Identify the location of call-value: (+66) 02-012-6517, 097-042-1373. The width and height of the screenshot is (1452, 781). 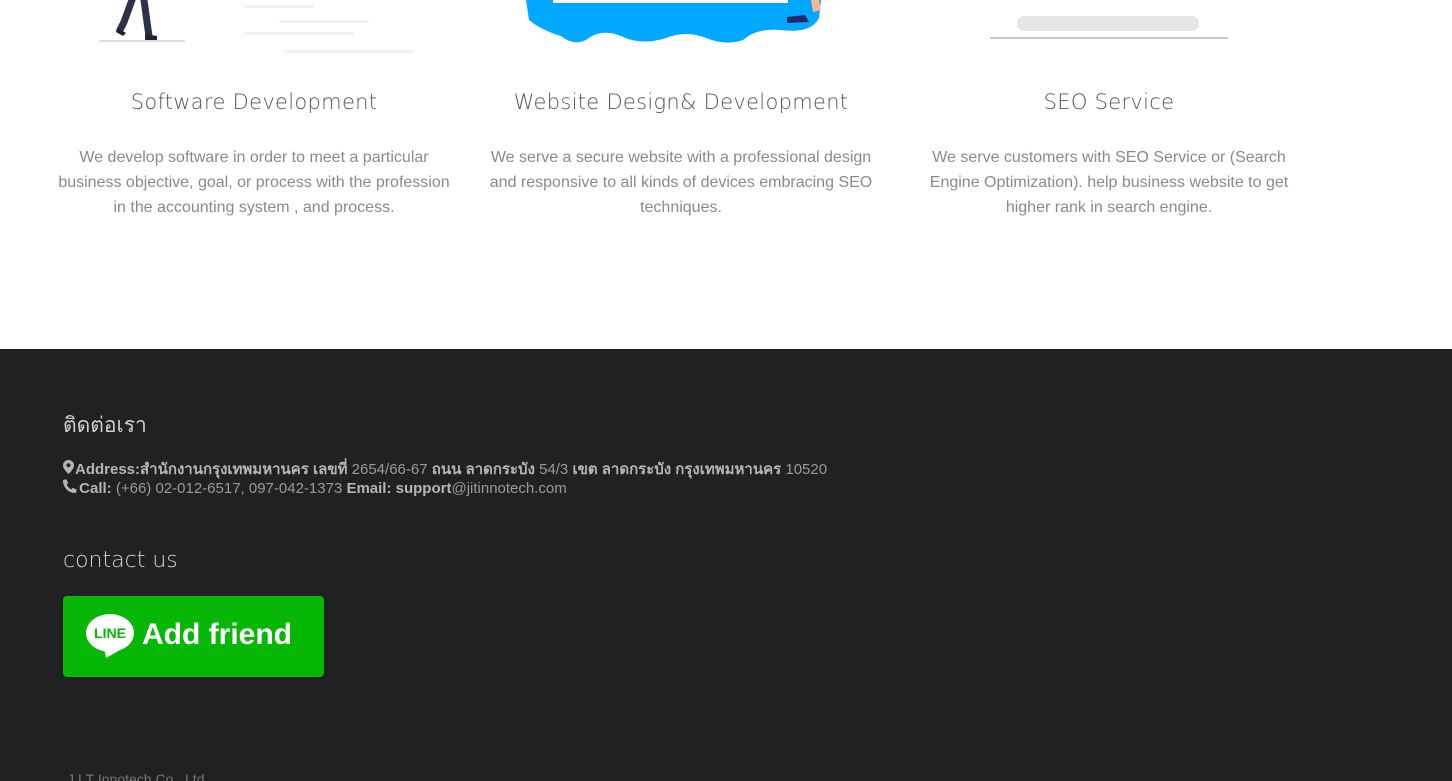
(229, 488).